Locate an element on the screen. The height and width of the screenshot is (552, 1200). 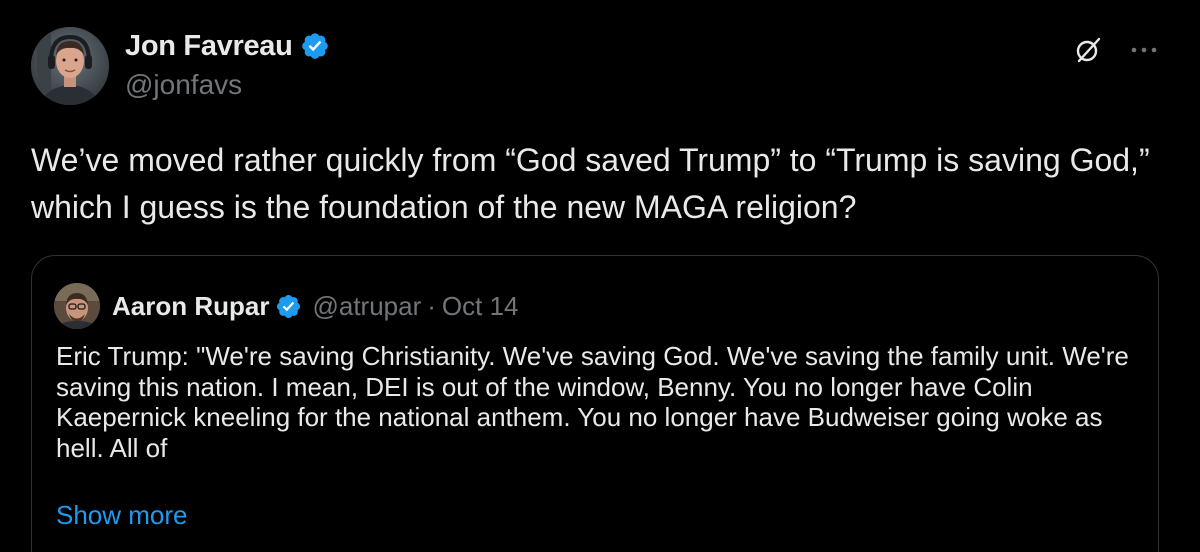
author-name: Jon Favreau is located at coordinates (209, 46).